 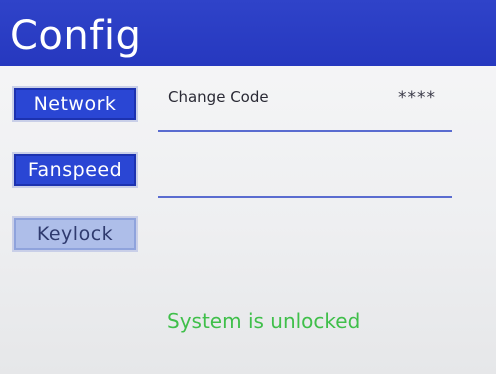 What do you see at coordinates (76, 36) in the screenshot?
I see `page-title: Config` at bounding box center [76, 36].